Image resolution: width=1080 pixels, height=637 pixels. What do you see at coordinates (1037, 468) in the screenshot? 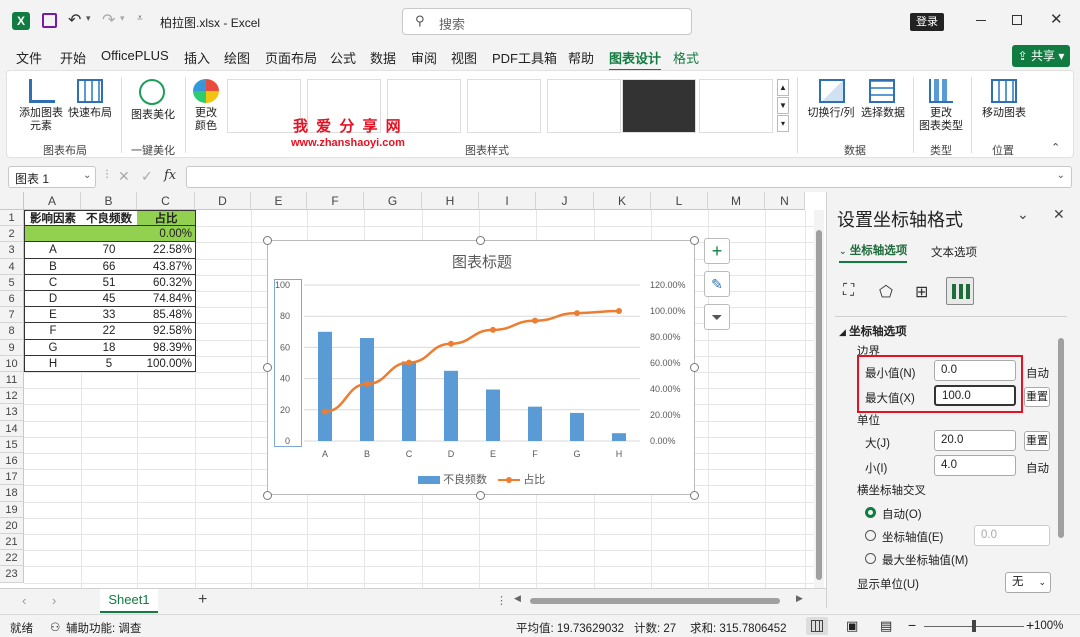
I see `minor-unit-auto-label: 自动` at bounding box center [1037, 468].